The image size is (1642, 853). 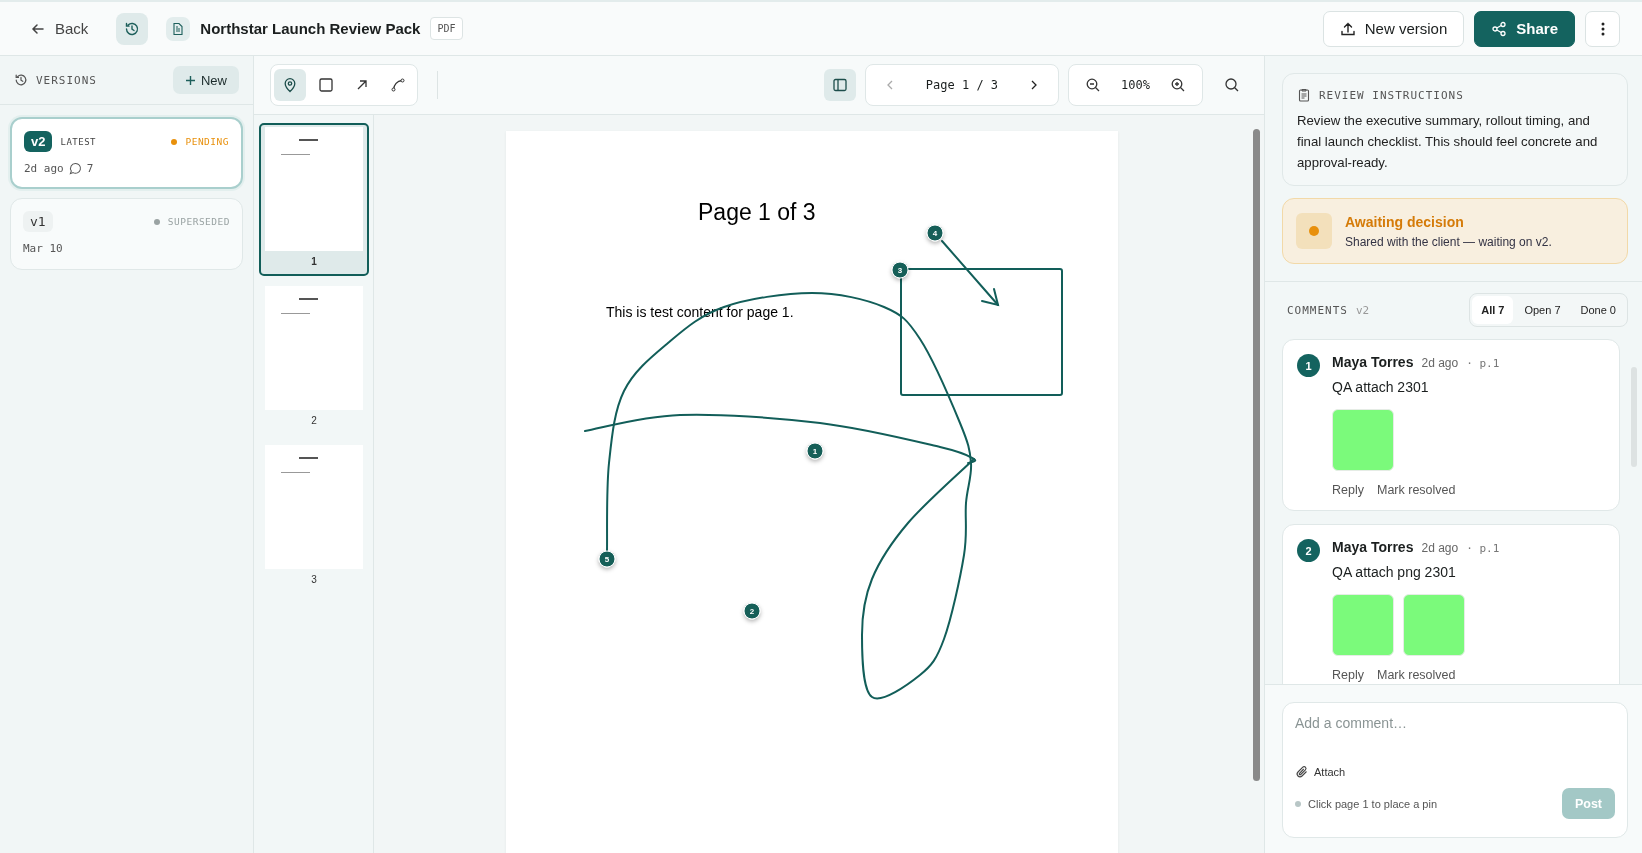 What do you see at coordinates (981, 332) in the screenshot?
I see `rectangle-annotation` at bounding box center [981, 332].